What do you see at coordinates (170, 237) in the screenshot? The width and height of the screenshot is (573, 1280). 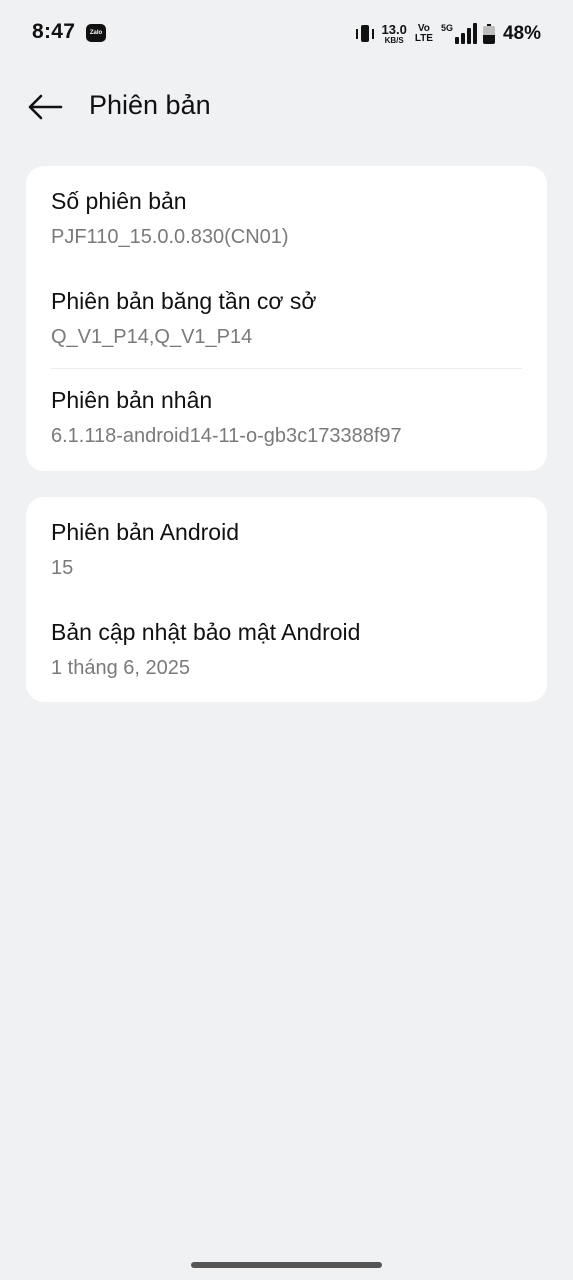 I see `build-number-value: PJF110_15.0.0.830(CN01)` at bounding box center [170, 237].